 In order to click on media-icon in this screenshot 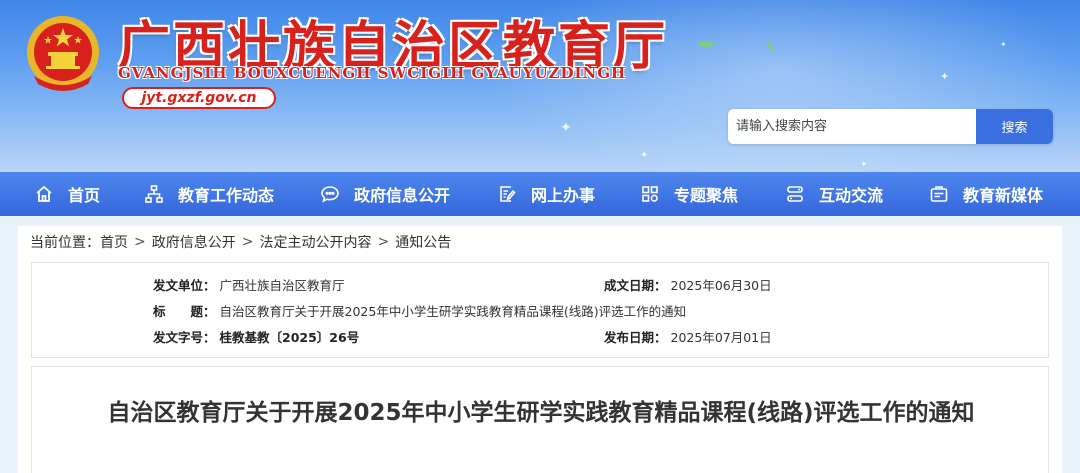, I will do `click(939, 194)`.